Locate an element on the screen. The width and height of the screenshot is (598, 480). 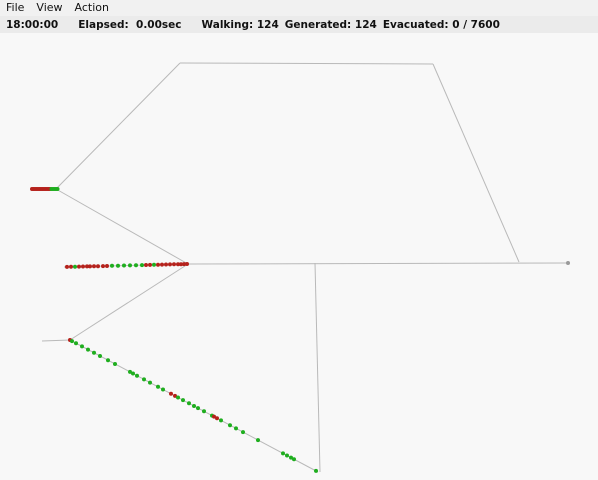
exit-node is located at coordinates (568, 263).